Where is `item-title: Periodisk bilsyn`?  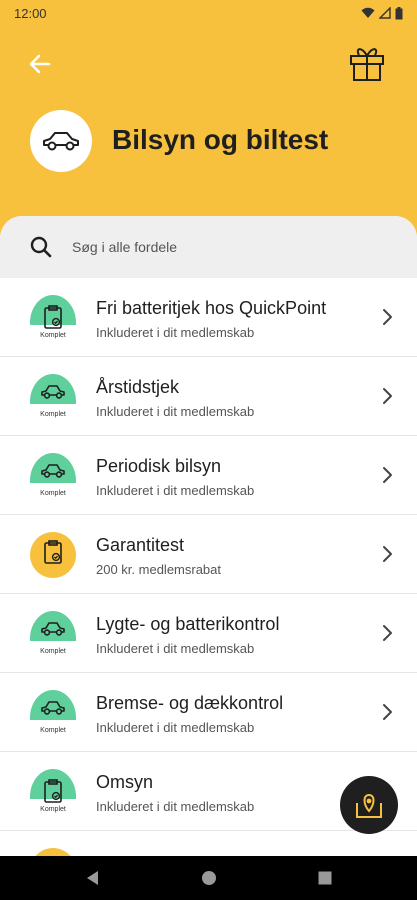 item-title: Periodisk bilsyn is located at coordinates (159, 466).